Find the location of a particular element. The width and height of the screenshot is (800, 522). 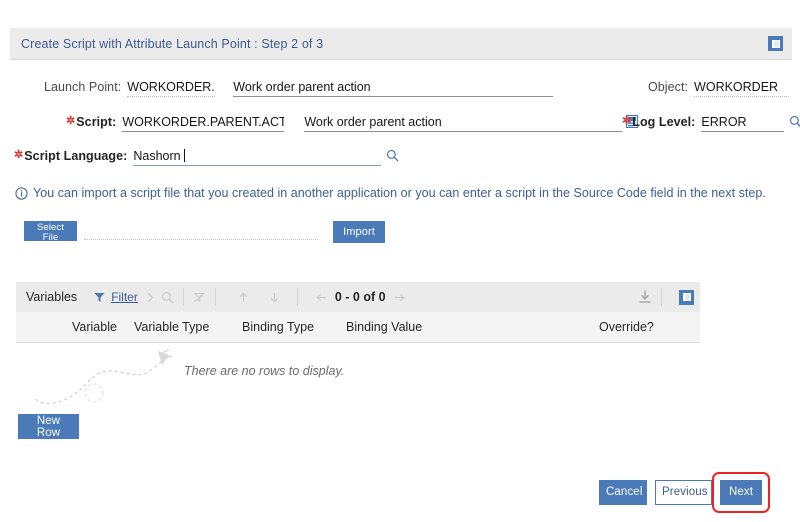

select-file-button: Select File is located at coordinates (50, 231).